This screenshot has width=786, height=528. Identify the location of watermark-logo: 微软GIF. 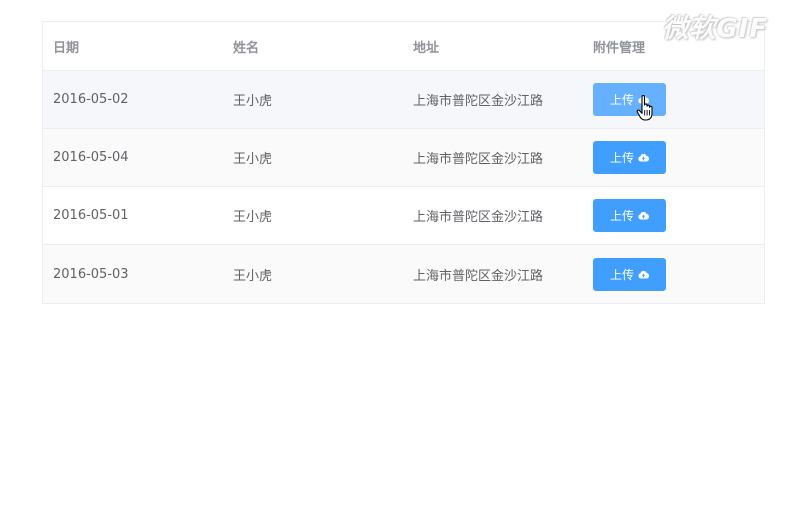
(715, 29).